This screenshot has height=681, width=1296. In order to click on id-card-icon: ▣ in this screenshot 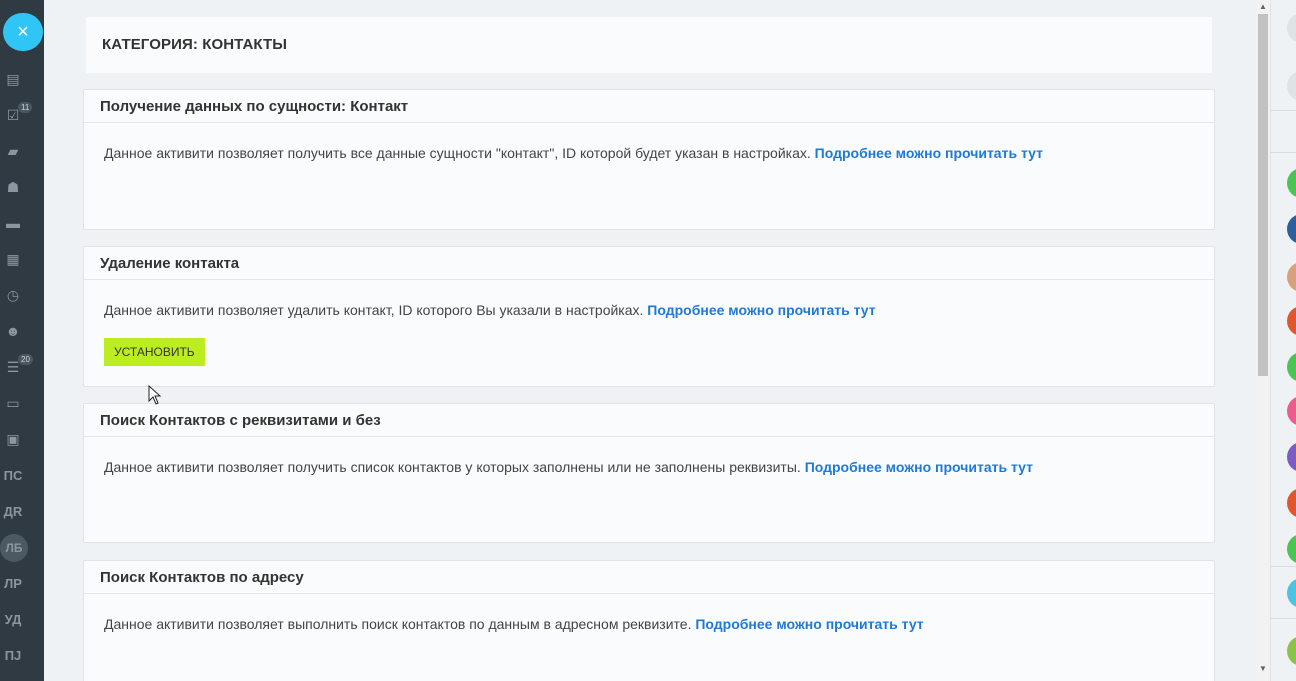, I will do `click(13, 439)`.